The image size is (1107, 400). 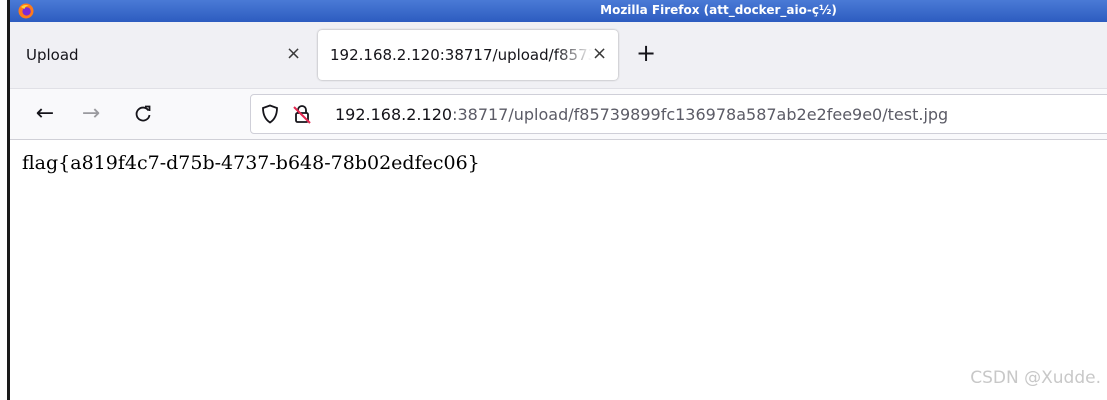 I want to click on tab-upload: Upload ×, so click(x=162, y=55).